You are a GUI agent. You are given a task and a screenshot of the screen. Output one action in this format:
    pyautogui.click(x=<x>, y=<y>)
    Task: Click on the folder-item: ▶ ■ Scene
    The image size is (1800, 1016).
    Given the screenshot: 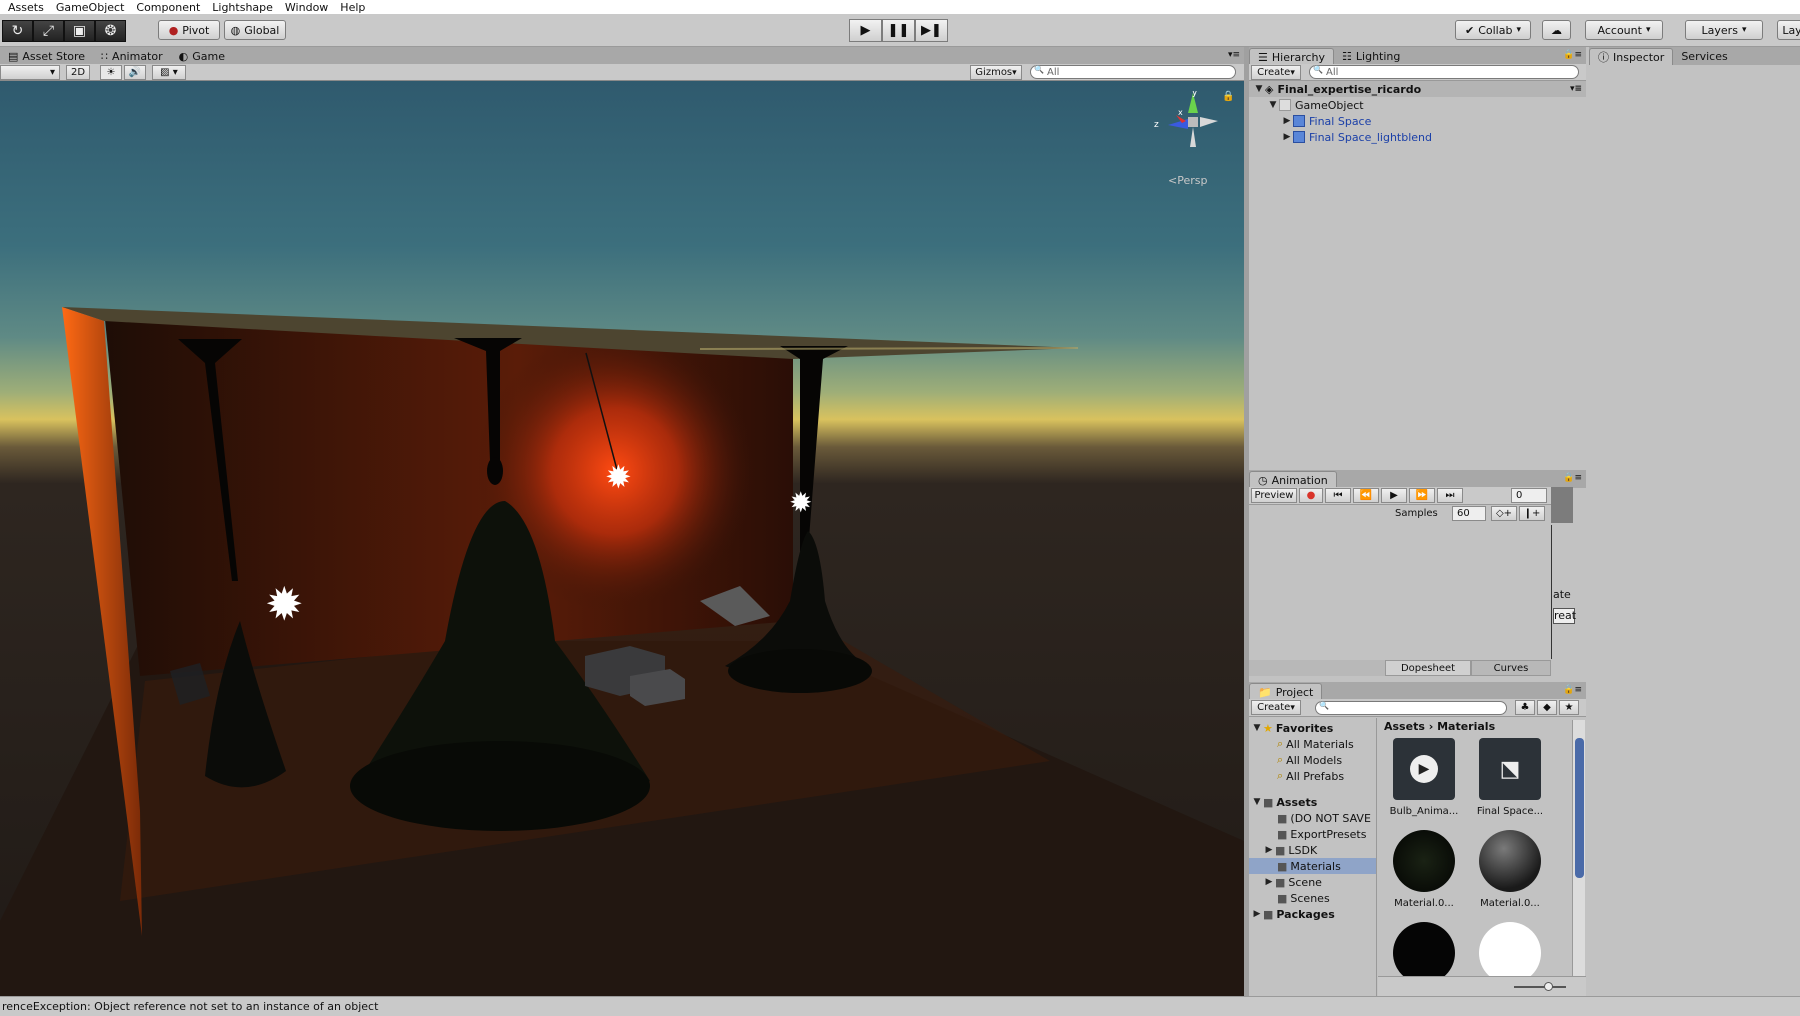 What is the action you would take?
    pyautogui.click(x=1312, y=882)
    